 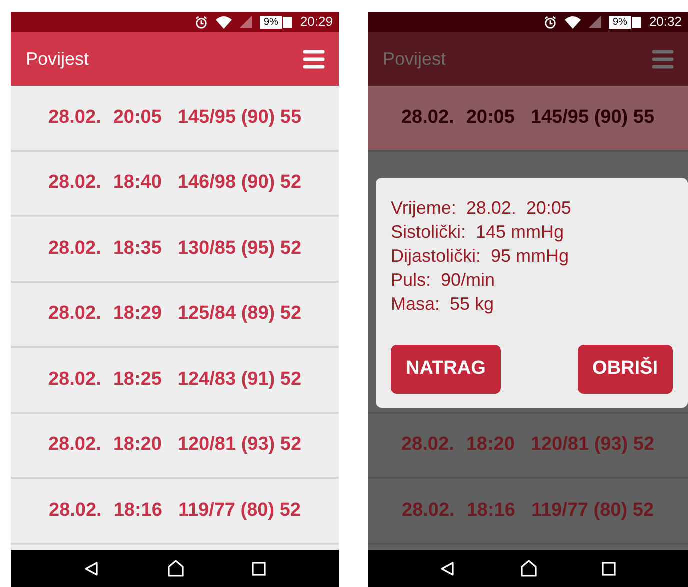 I want to click on dialog-button: OBRIŠI, so click(x=625, y=369).